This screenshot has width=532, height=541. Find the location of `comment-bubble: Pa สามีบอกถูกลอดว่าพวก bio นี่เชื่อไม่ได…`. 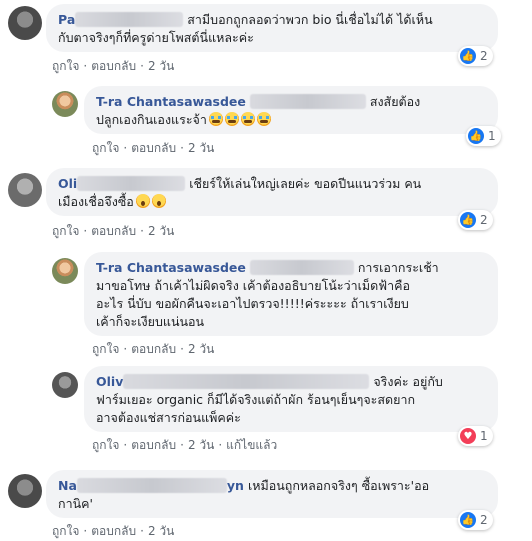

comment-bubble: Pa สามีบอกถูกลอดว่าพวก bio นี่เชื่อไม่ได… is located at coordinates (272, 28).